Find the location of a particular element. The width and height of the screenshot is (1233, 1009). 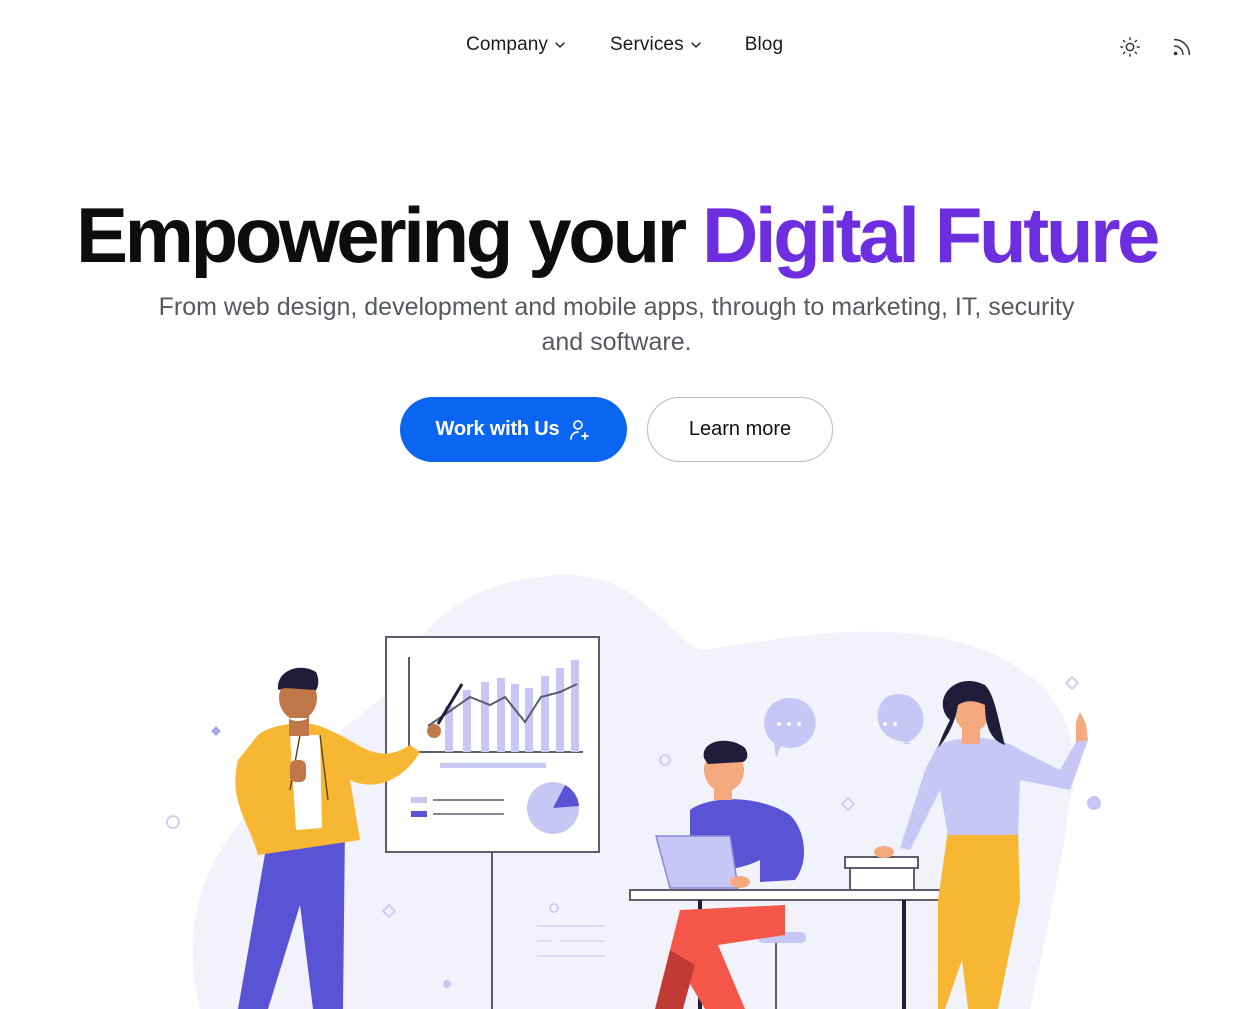

headline-main: Empowering your is located at coordinates (388, 235).